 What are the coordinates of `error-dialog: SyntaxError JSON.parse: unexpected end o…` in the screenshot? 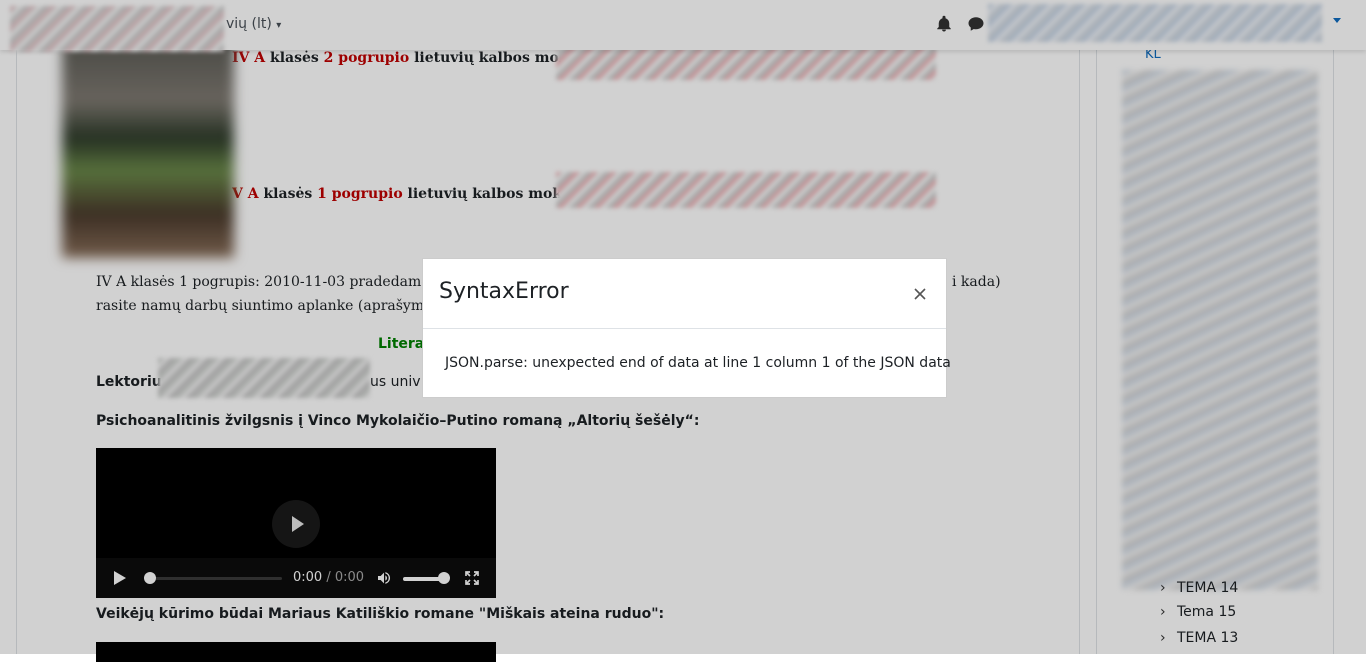 It's located at (686, 328).